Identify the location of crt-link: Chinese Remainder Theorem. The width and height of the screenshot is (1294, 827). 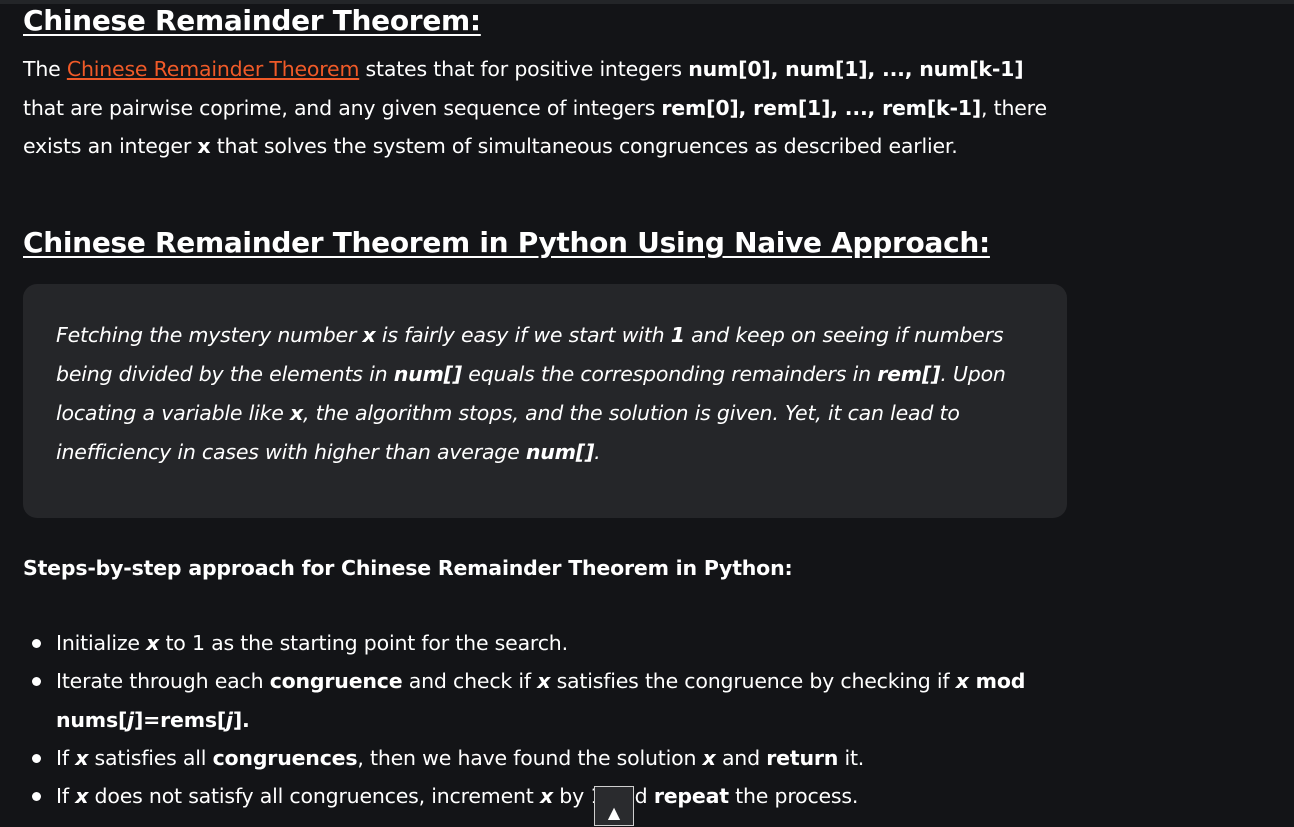
(213, 69).